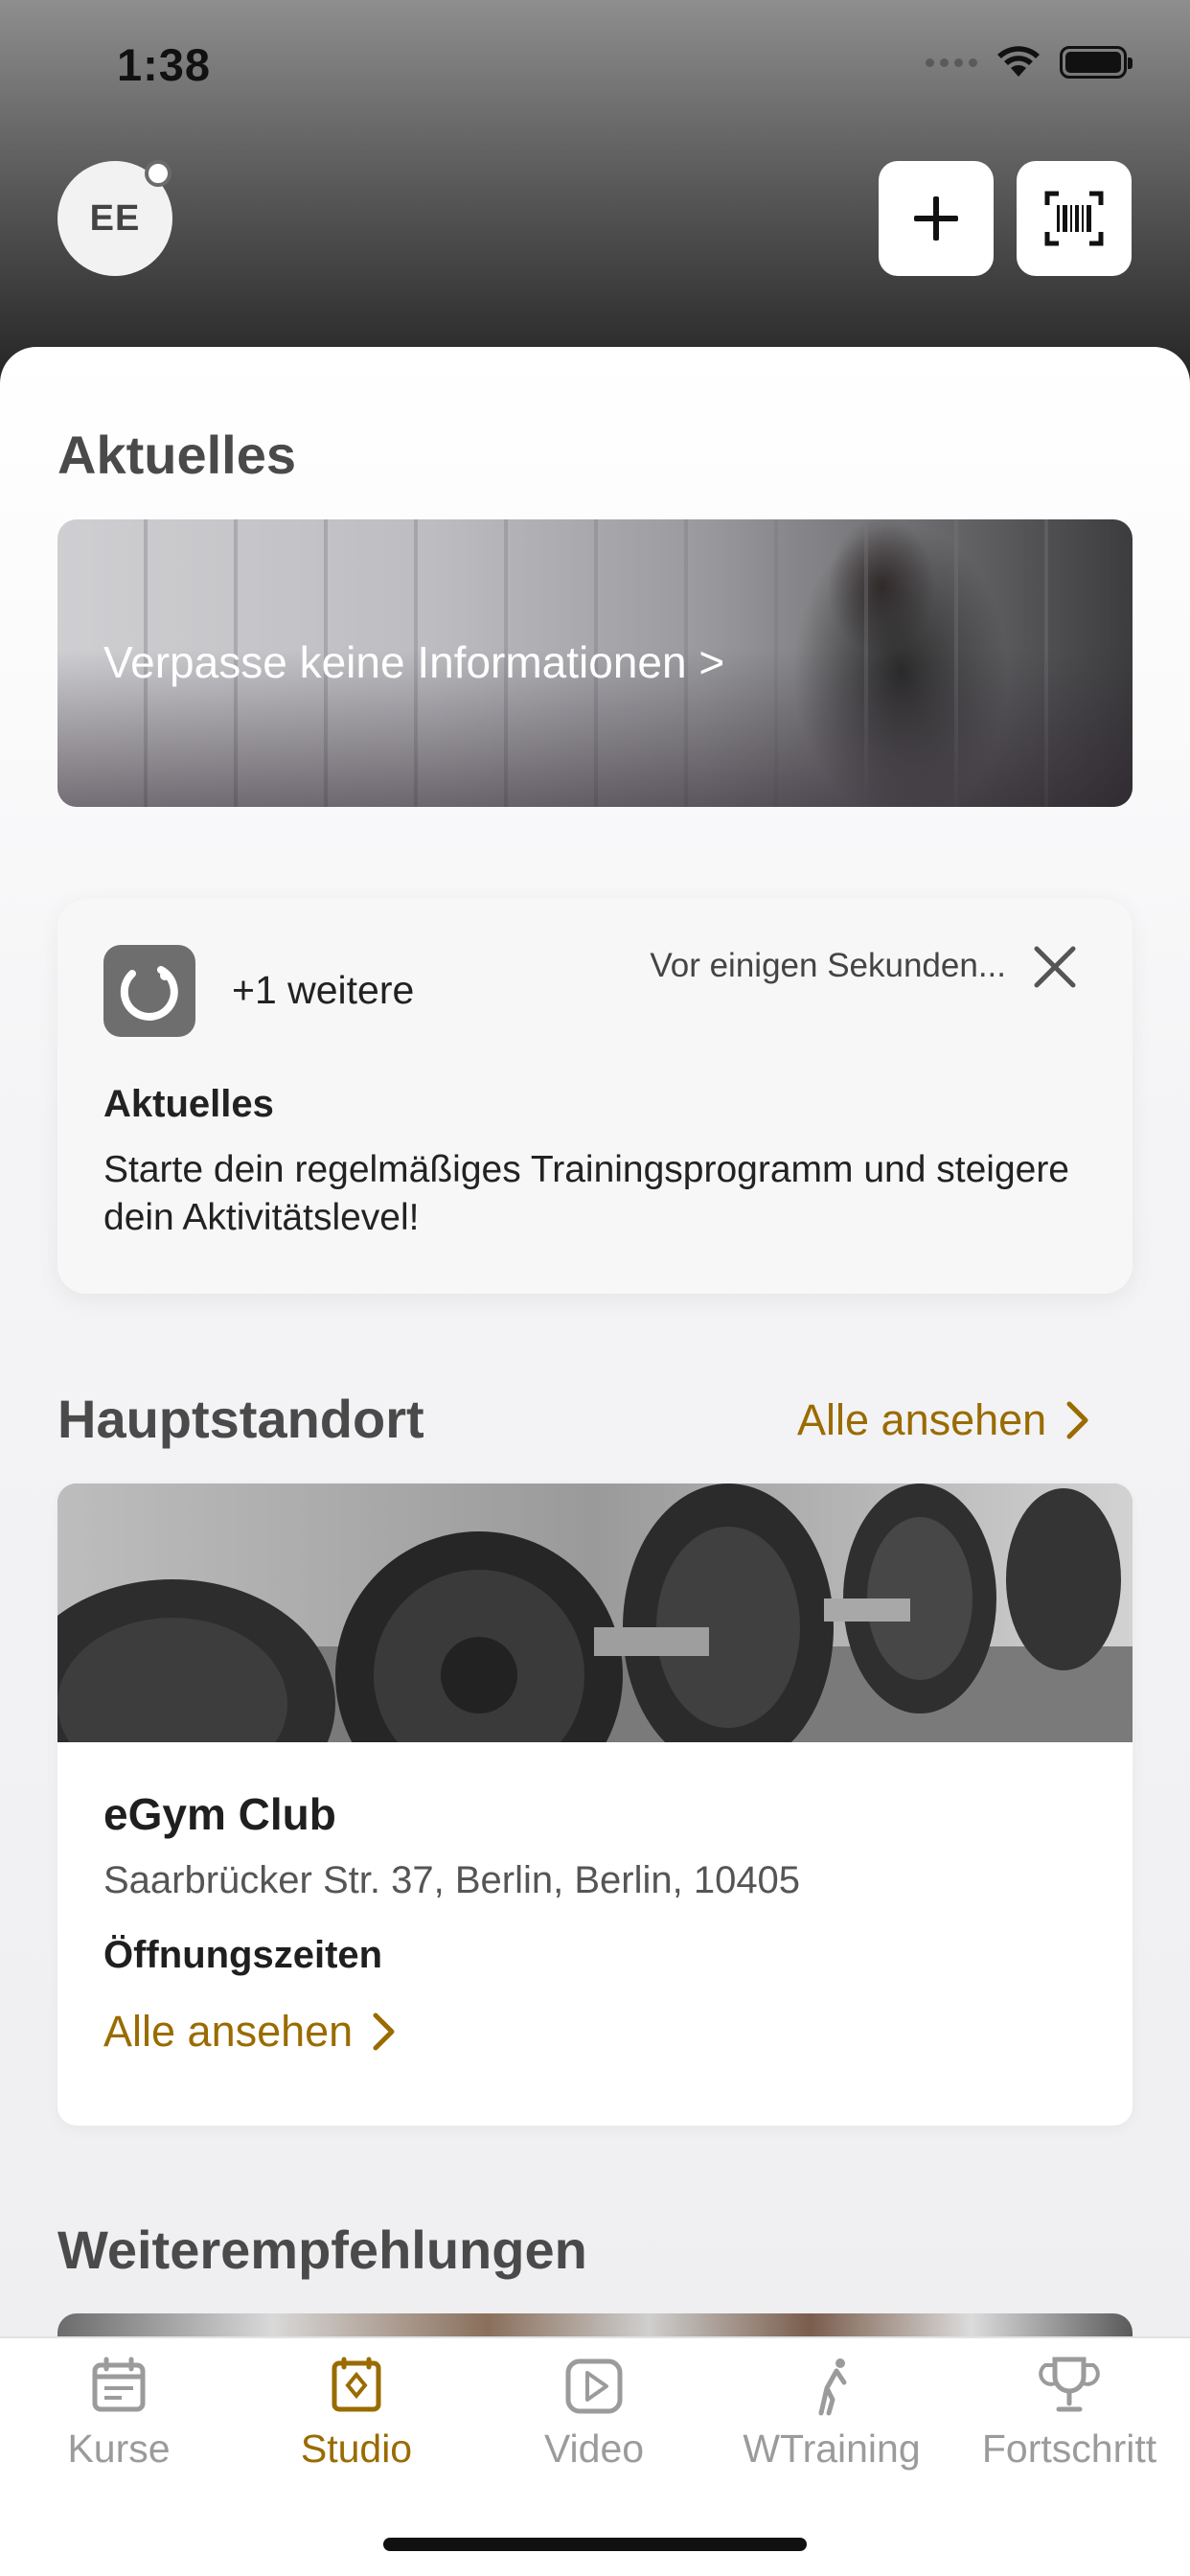 This screenshot has height=2576, width=1190. Describe the element at coordinates (595, 1613) in the screenshot. I see `gym-photo` at that location.